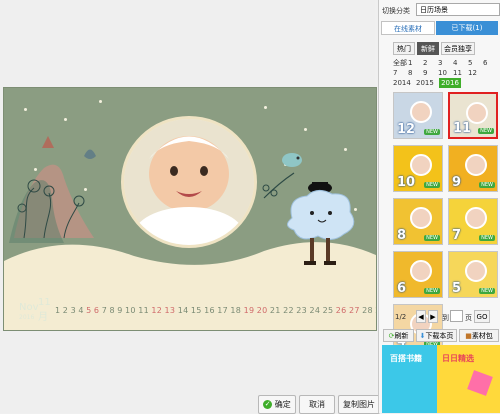 The height and width of the screenshot is (414, 500). Describe the element at coordinates (404, 48) in the screenshot. I see `filter-hot: 热门` at that location.